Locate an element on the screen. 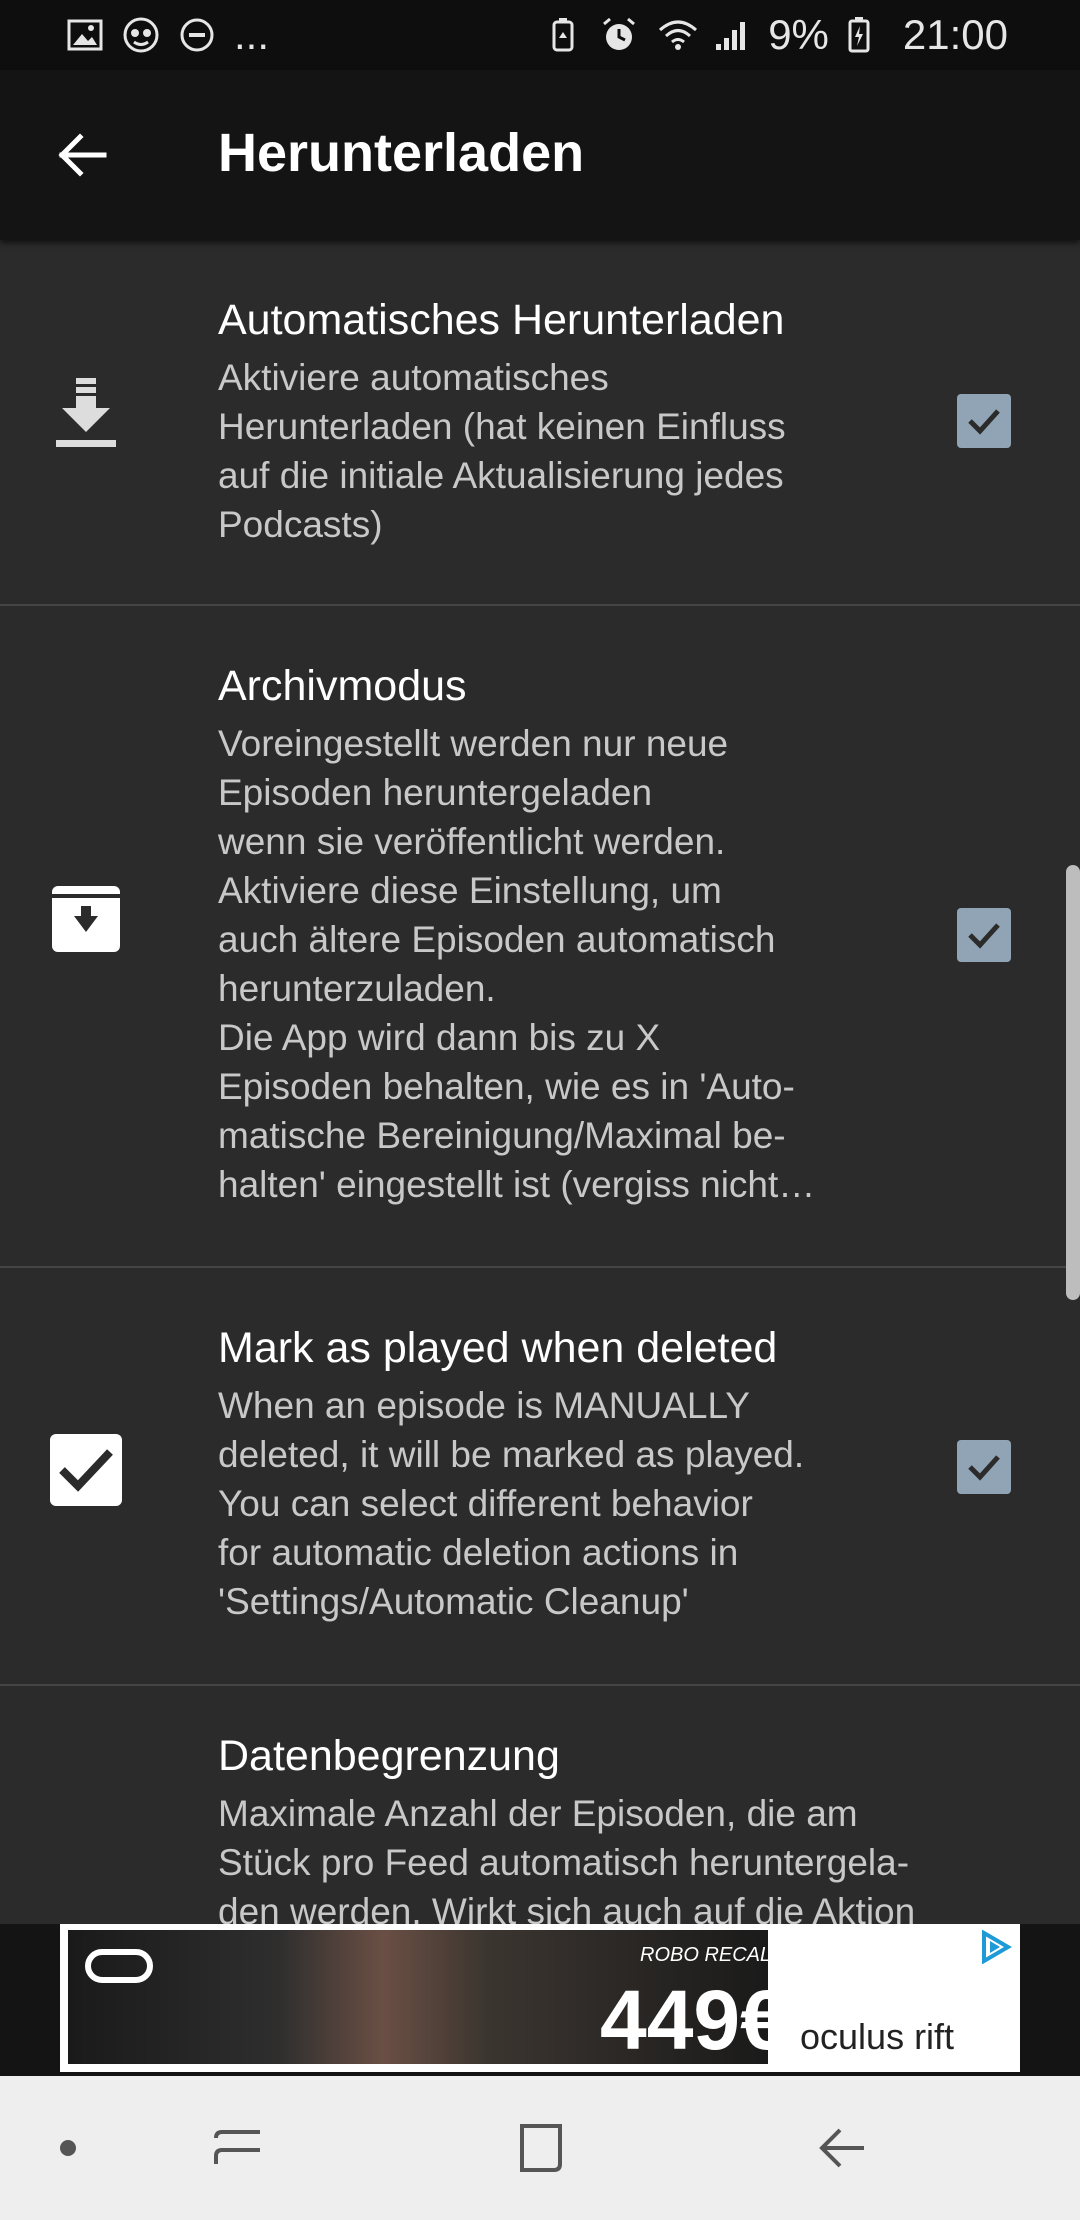  dot-icon is located at coordinates (68, 2148).